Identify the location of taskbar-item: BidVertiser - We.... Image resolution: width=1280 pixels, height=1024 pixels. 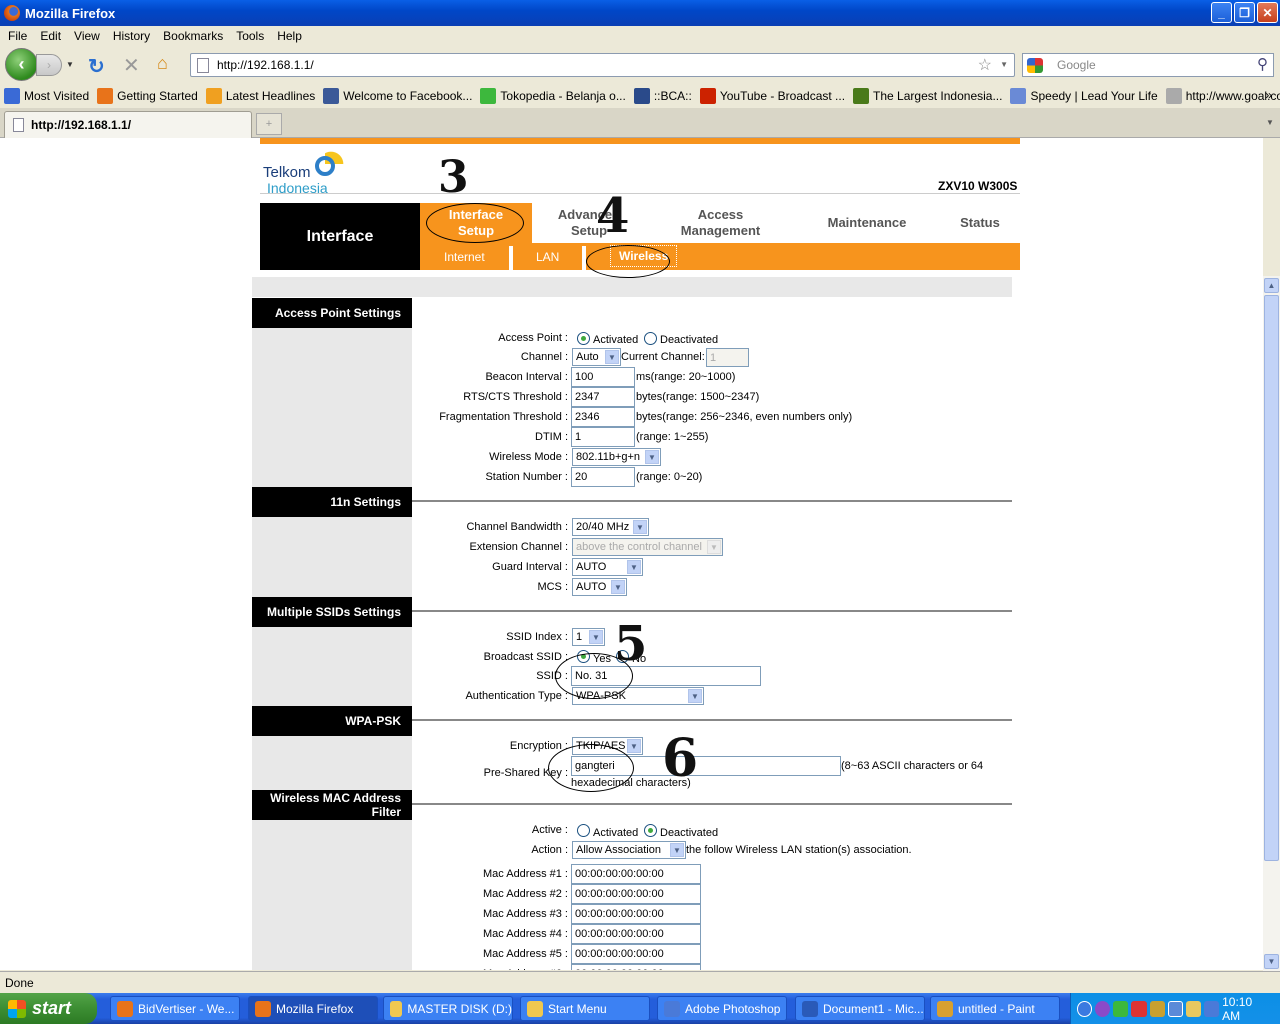
(175, 1008).